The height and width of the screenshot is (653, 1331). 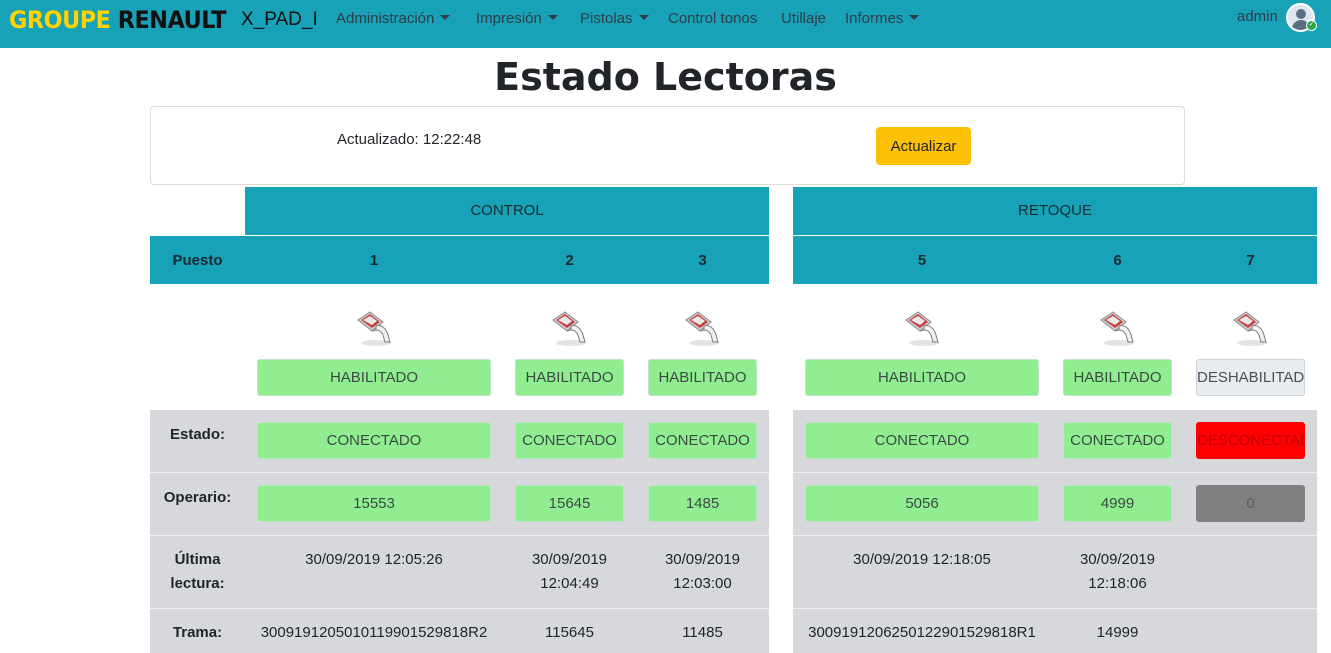 I want to click on operario-3: 1485, so click(x=702, y=503).